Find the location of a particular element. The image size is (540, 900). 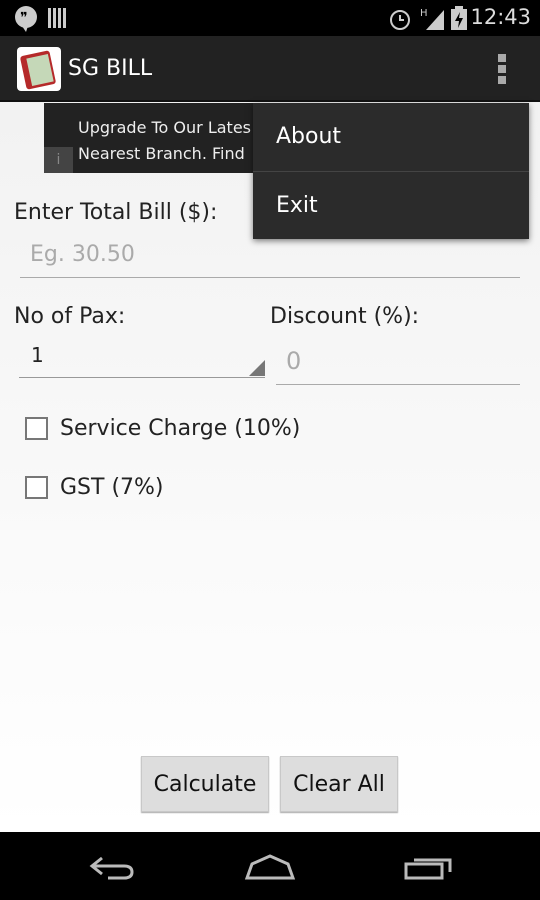

service-charge-checkbox: Service Charge (10%) is located at coordinates (162, 428).